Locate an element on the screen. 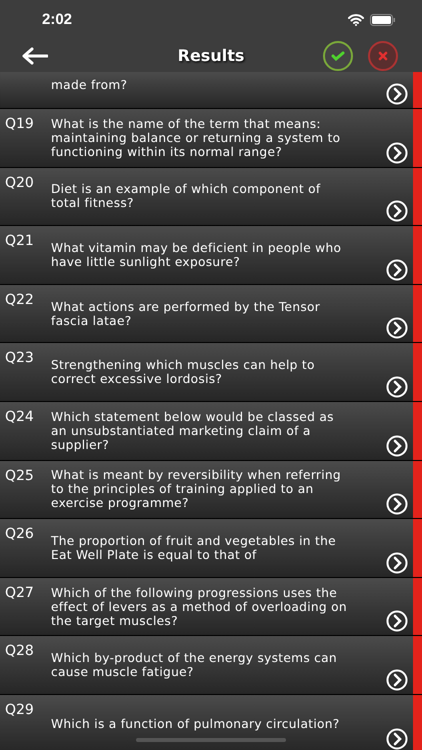 This screenshot has width=422, height=750. question-number: Q20 is located at coordinates (19, 183).